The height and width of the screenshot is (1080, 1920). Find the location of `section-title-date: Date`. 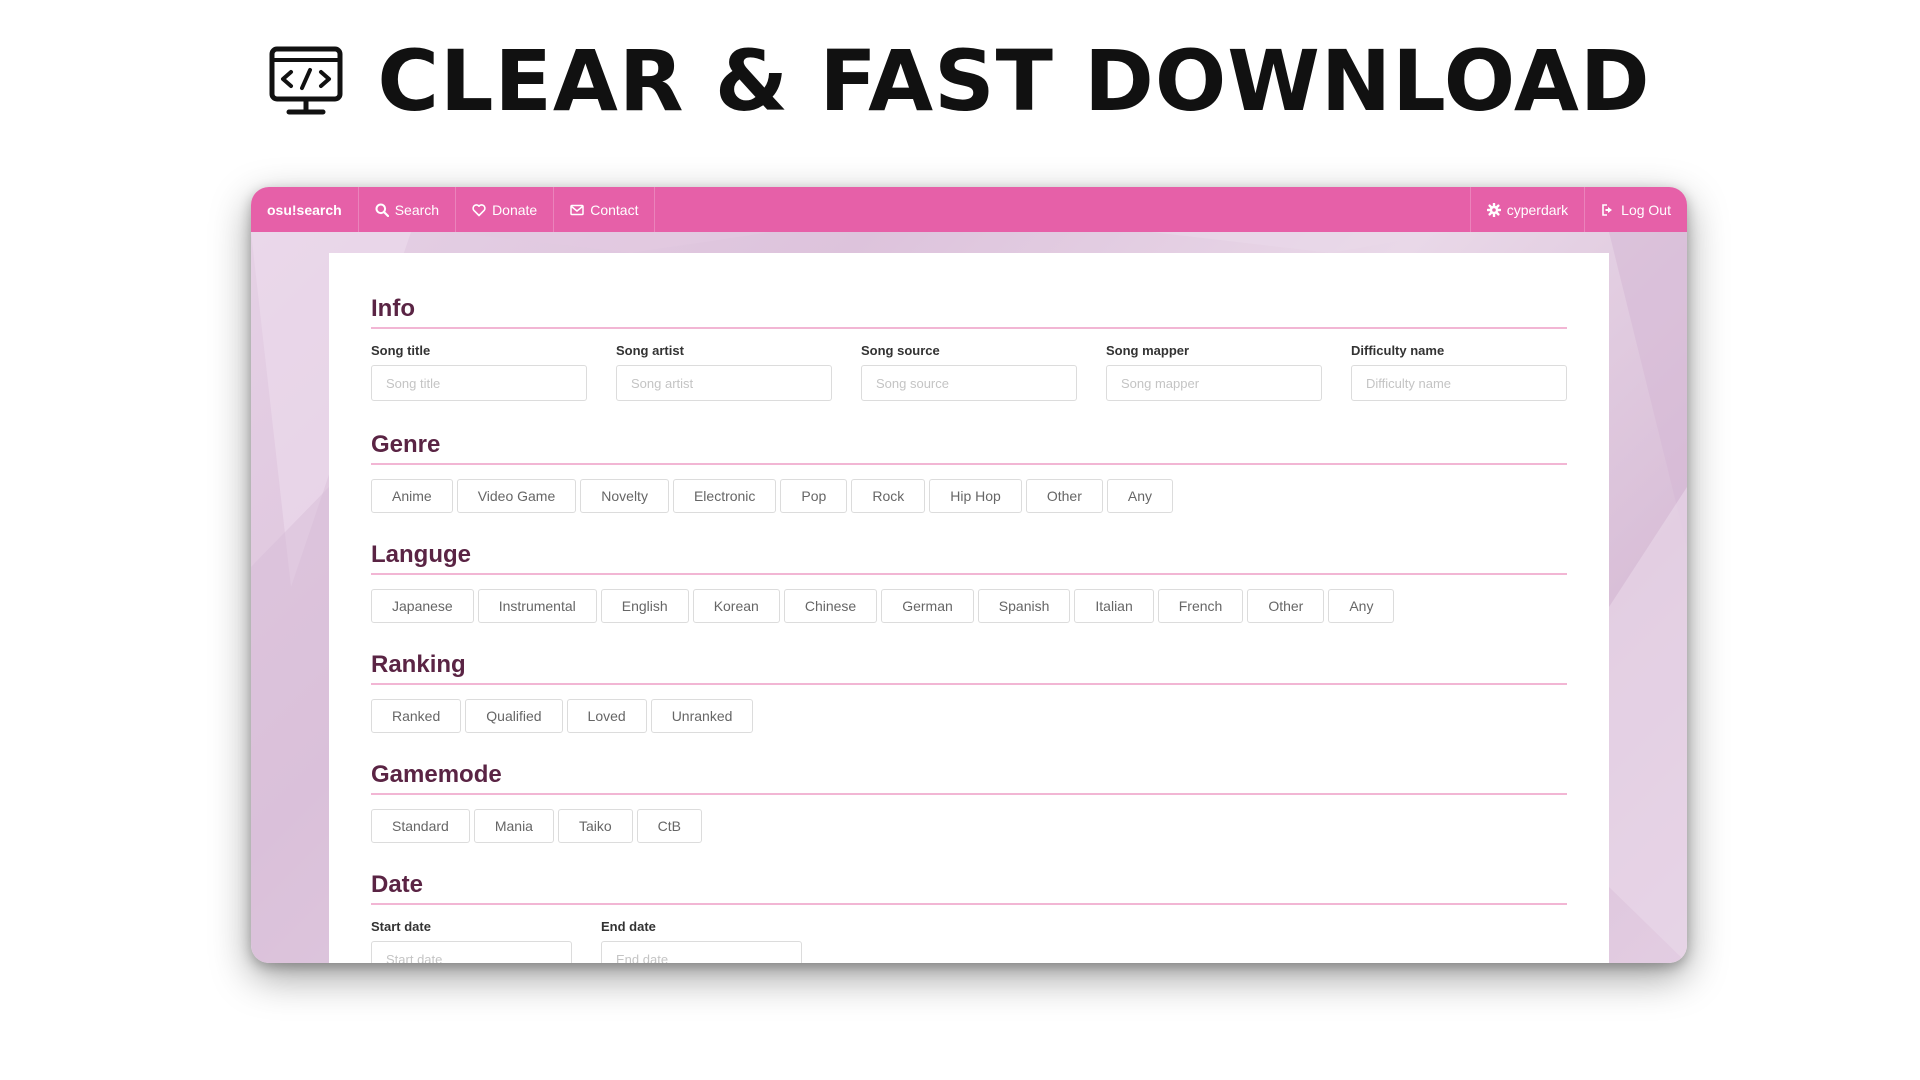

section-title-date: Date is located at coordinates (969, 887).